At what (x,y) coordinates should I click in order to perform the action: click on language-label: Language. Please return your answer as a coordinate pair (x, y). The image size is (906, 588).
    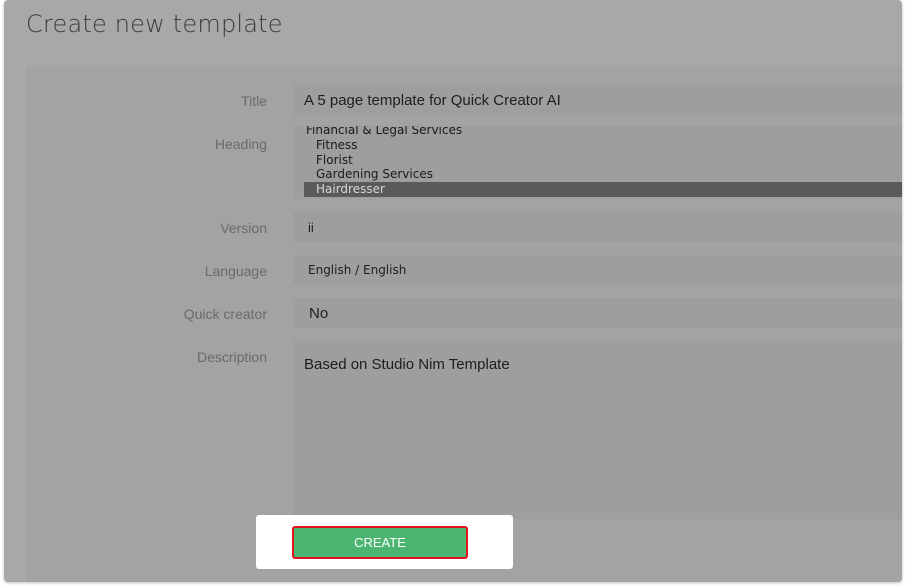
    Looking at the image, I should click on (235, 271).